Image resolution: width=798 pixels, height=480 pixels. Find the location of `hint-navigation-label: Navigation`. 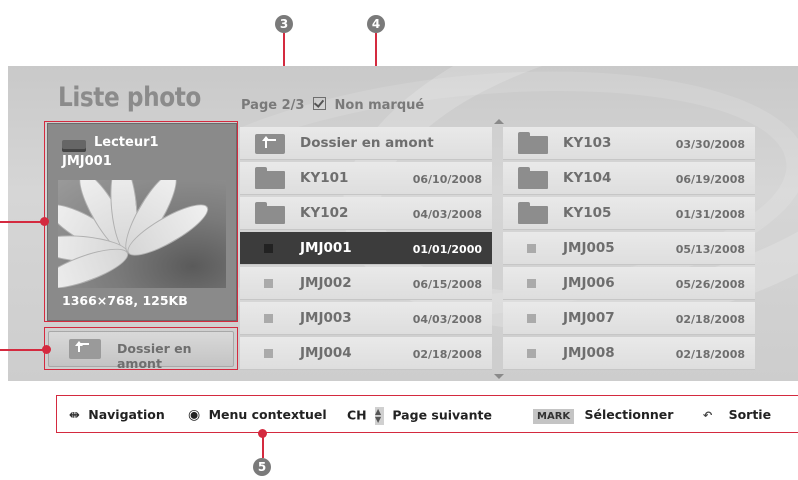

hint-navigation-label: Navigation is located at coordinates (126, 414).